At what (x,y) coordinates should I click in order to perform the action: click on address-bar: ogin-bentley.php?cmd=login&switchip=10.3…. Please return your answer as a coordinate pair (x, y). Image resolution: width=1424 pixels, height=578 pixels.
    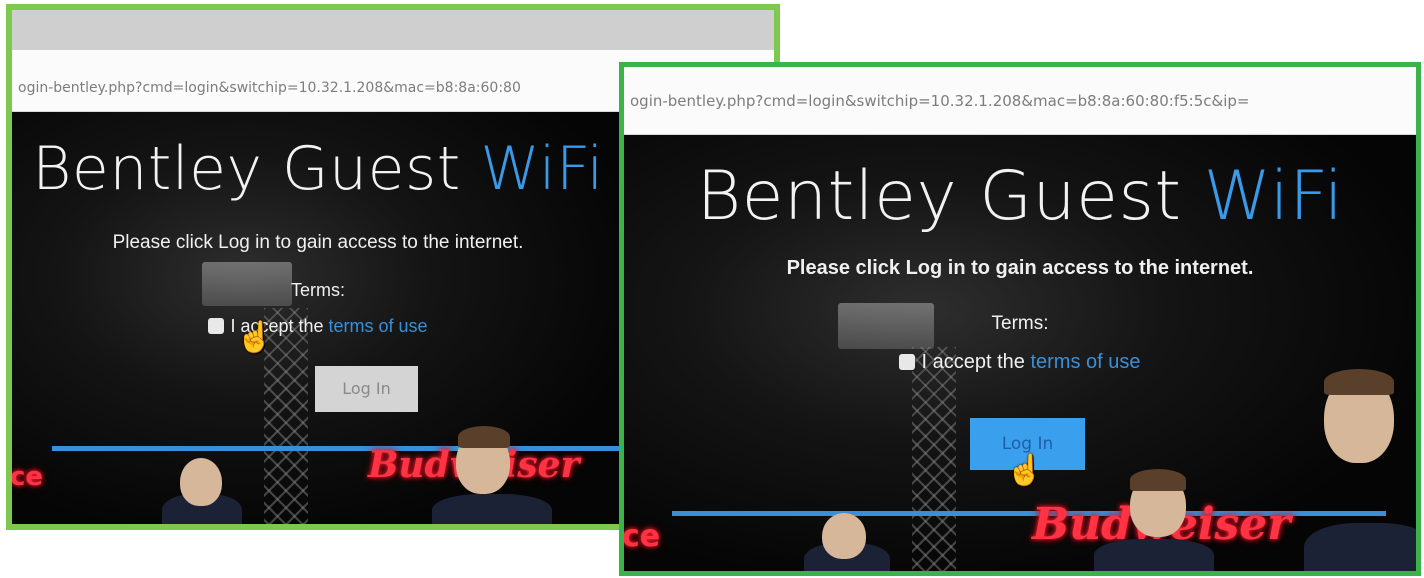
    Looking at the image, I should click on (1020, 101).